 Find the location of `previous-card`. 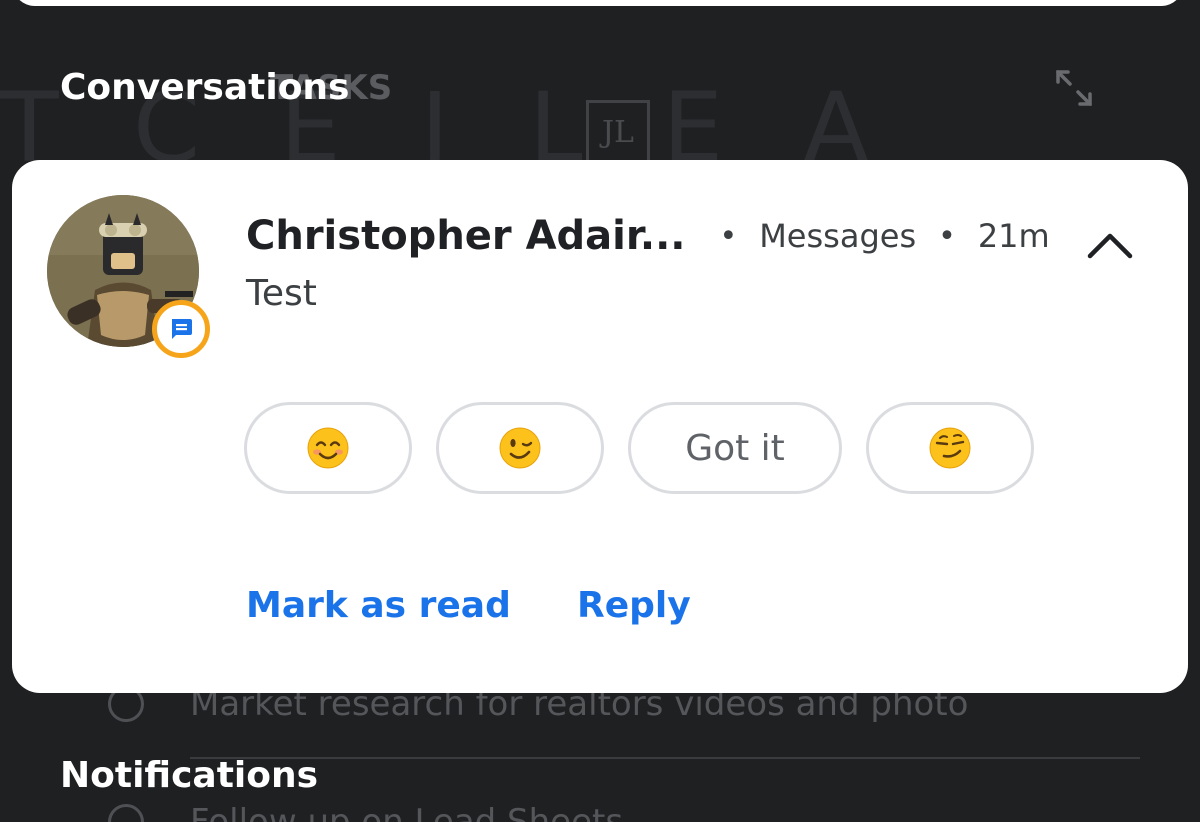

previous-card is located at coordinates (598, 3).